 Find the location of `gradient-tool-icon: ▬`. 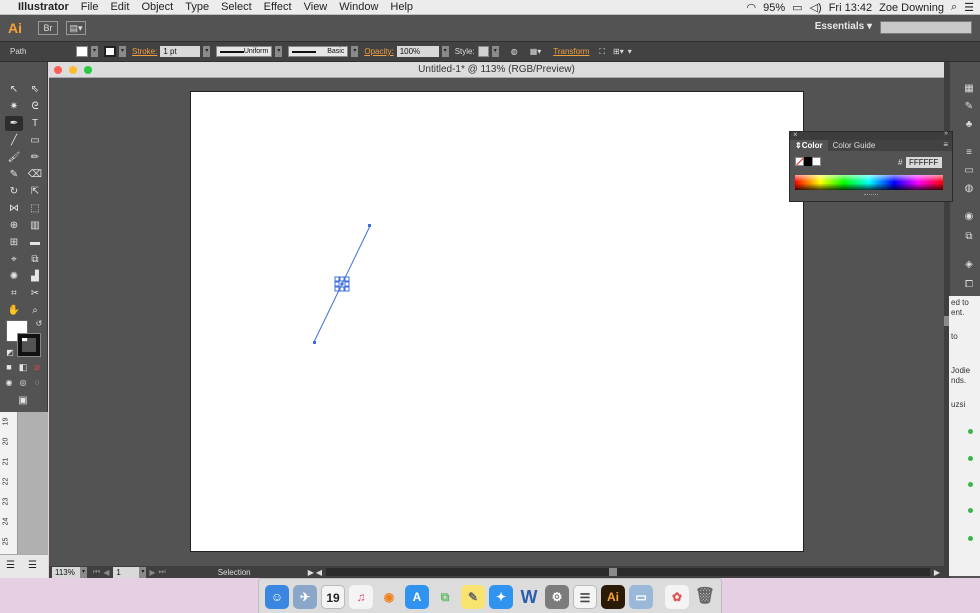

gradient-tool-icon: ▬ is located at coordinates (35, 242).